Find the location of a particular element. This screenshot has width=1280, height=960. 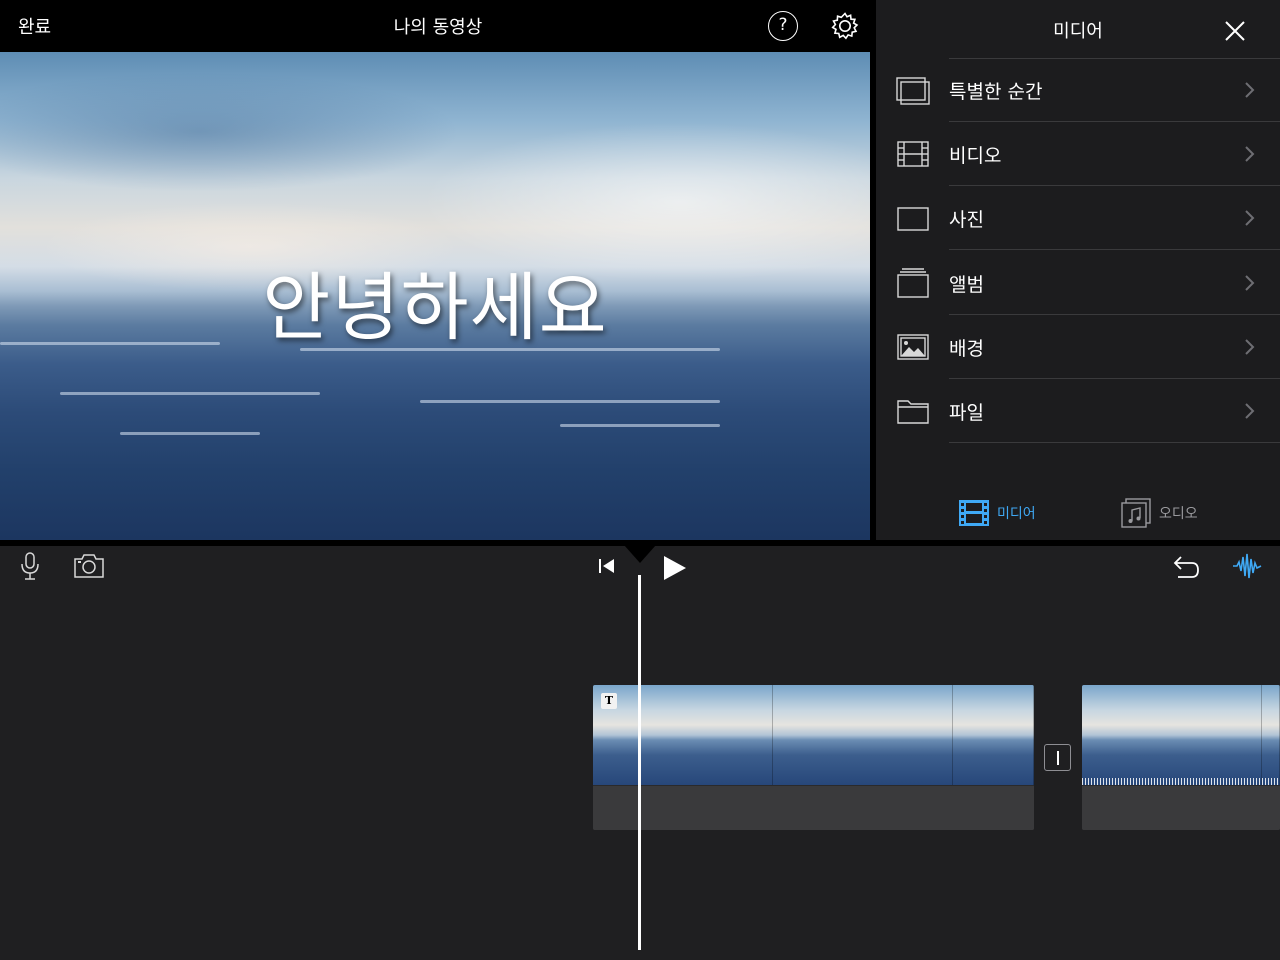

transition-icon is located at coordinates (1058, 758).